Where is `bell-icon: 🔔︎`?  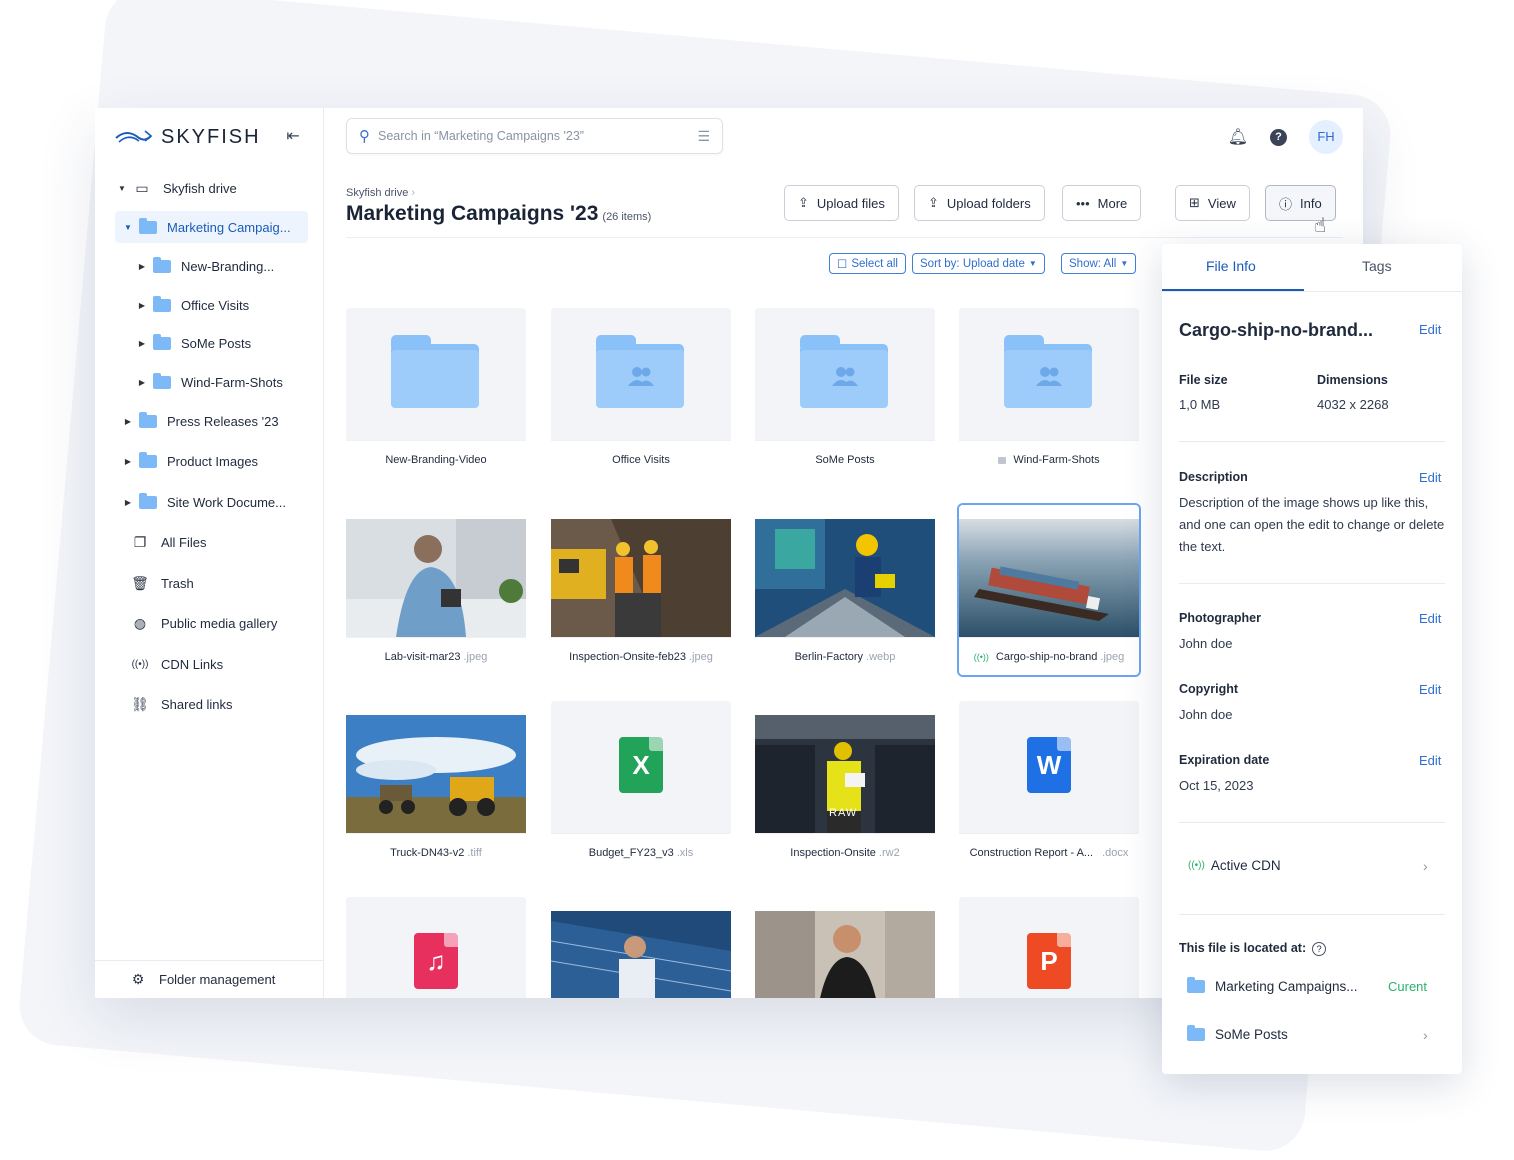 bell-icon: 🔔︎ is located at coordinates (1238, 137).